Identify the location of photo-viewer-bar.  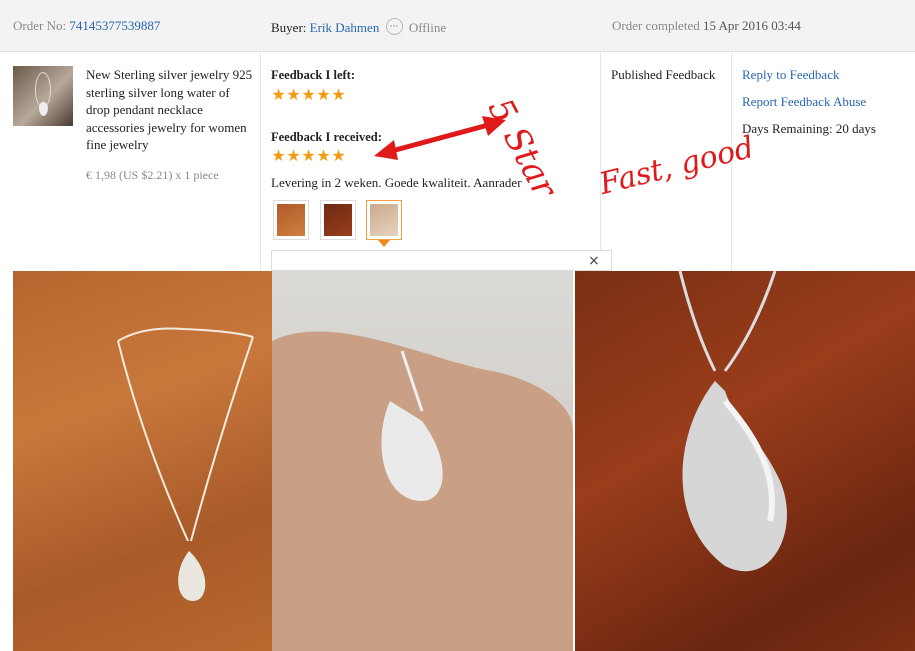
(441, 260).